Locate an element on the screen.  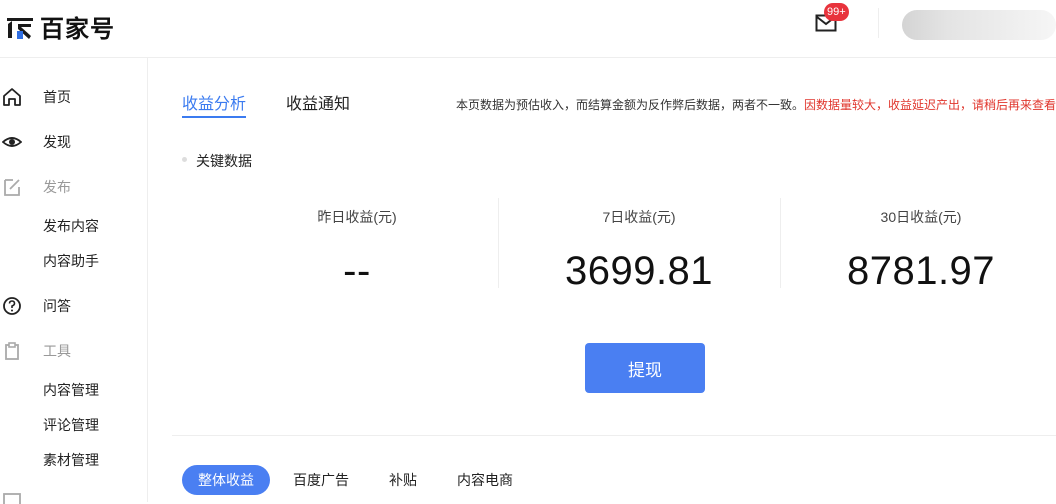
sidebar-item-label: 内容管理 is located at coordinates (71, 390).